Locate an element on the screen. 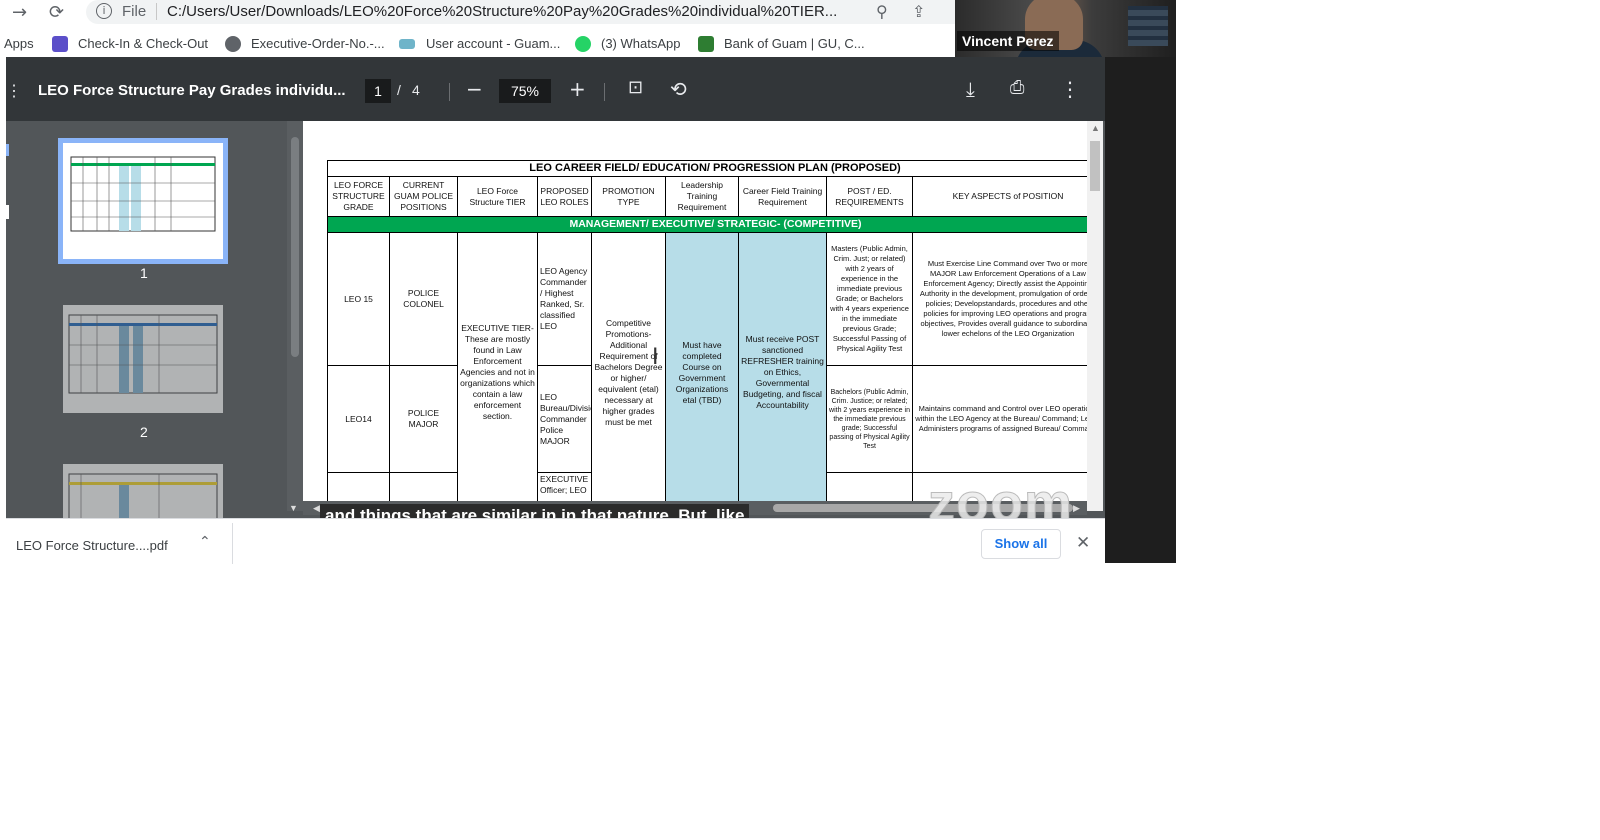  download-icon: ⤓ is located at coordinates (970, 89).